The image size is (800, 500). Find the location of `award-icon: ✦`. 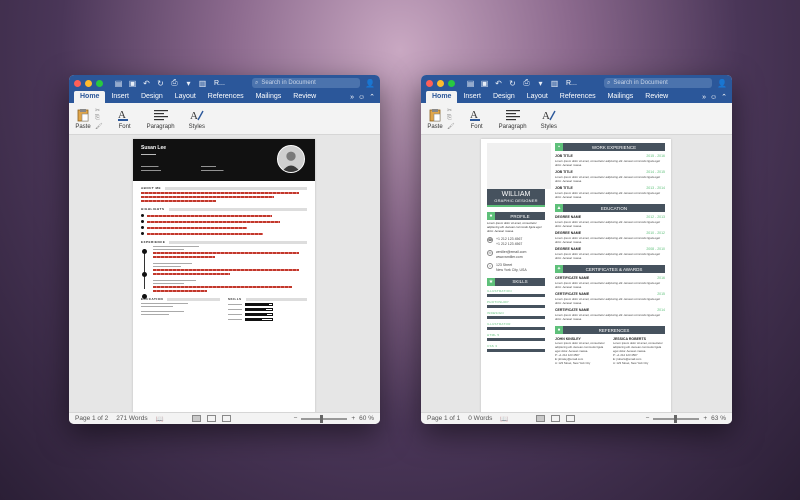

award-icon: ✦ is located at coordinates (559, 269).